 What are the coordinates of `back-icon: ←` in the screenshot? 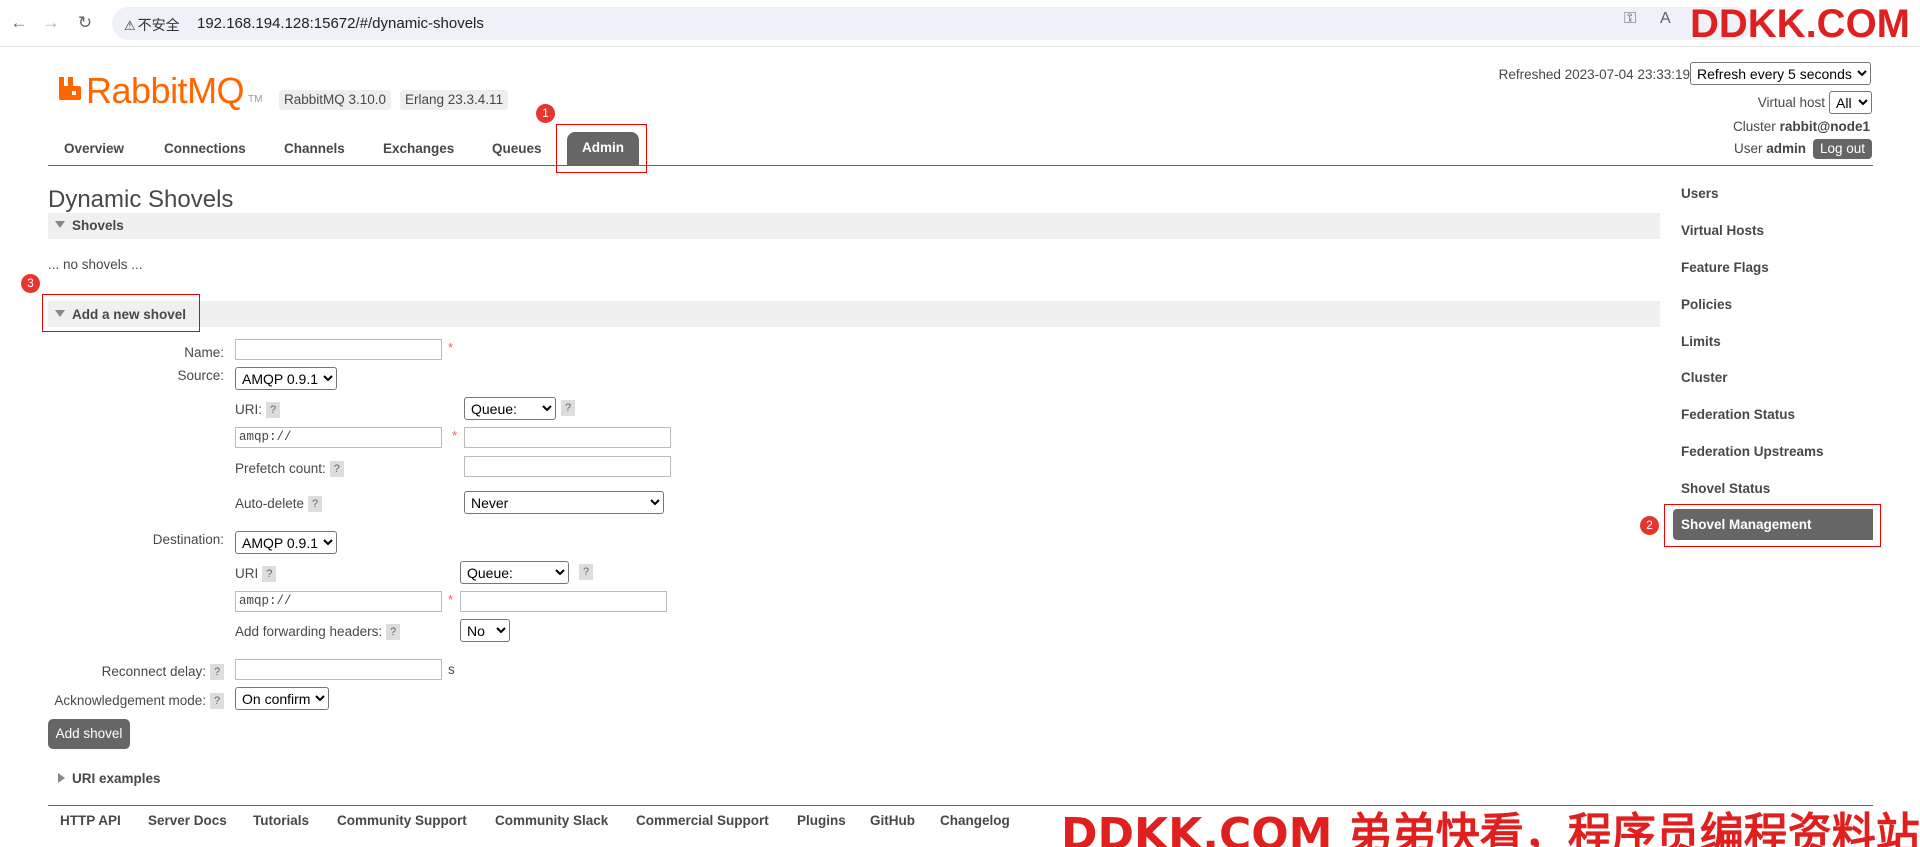 It's located at (19, 23).